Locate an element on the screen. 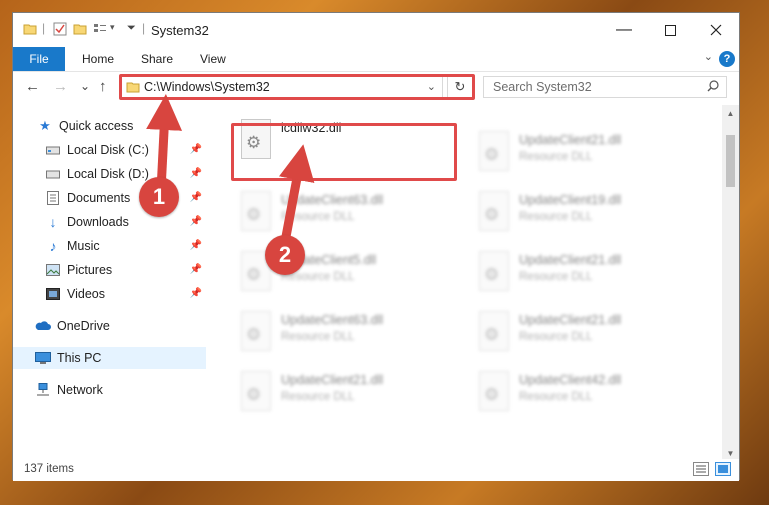 The width and height of the screenshot is (769, 505). annotation-arrows is located at coordinates (230, 168).